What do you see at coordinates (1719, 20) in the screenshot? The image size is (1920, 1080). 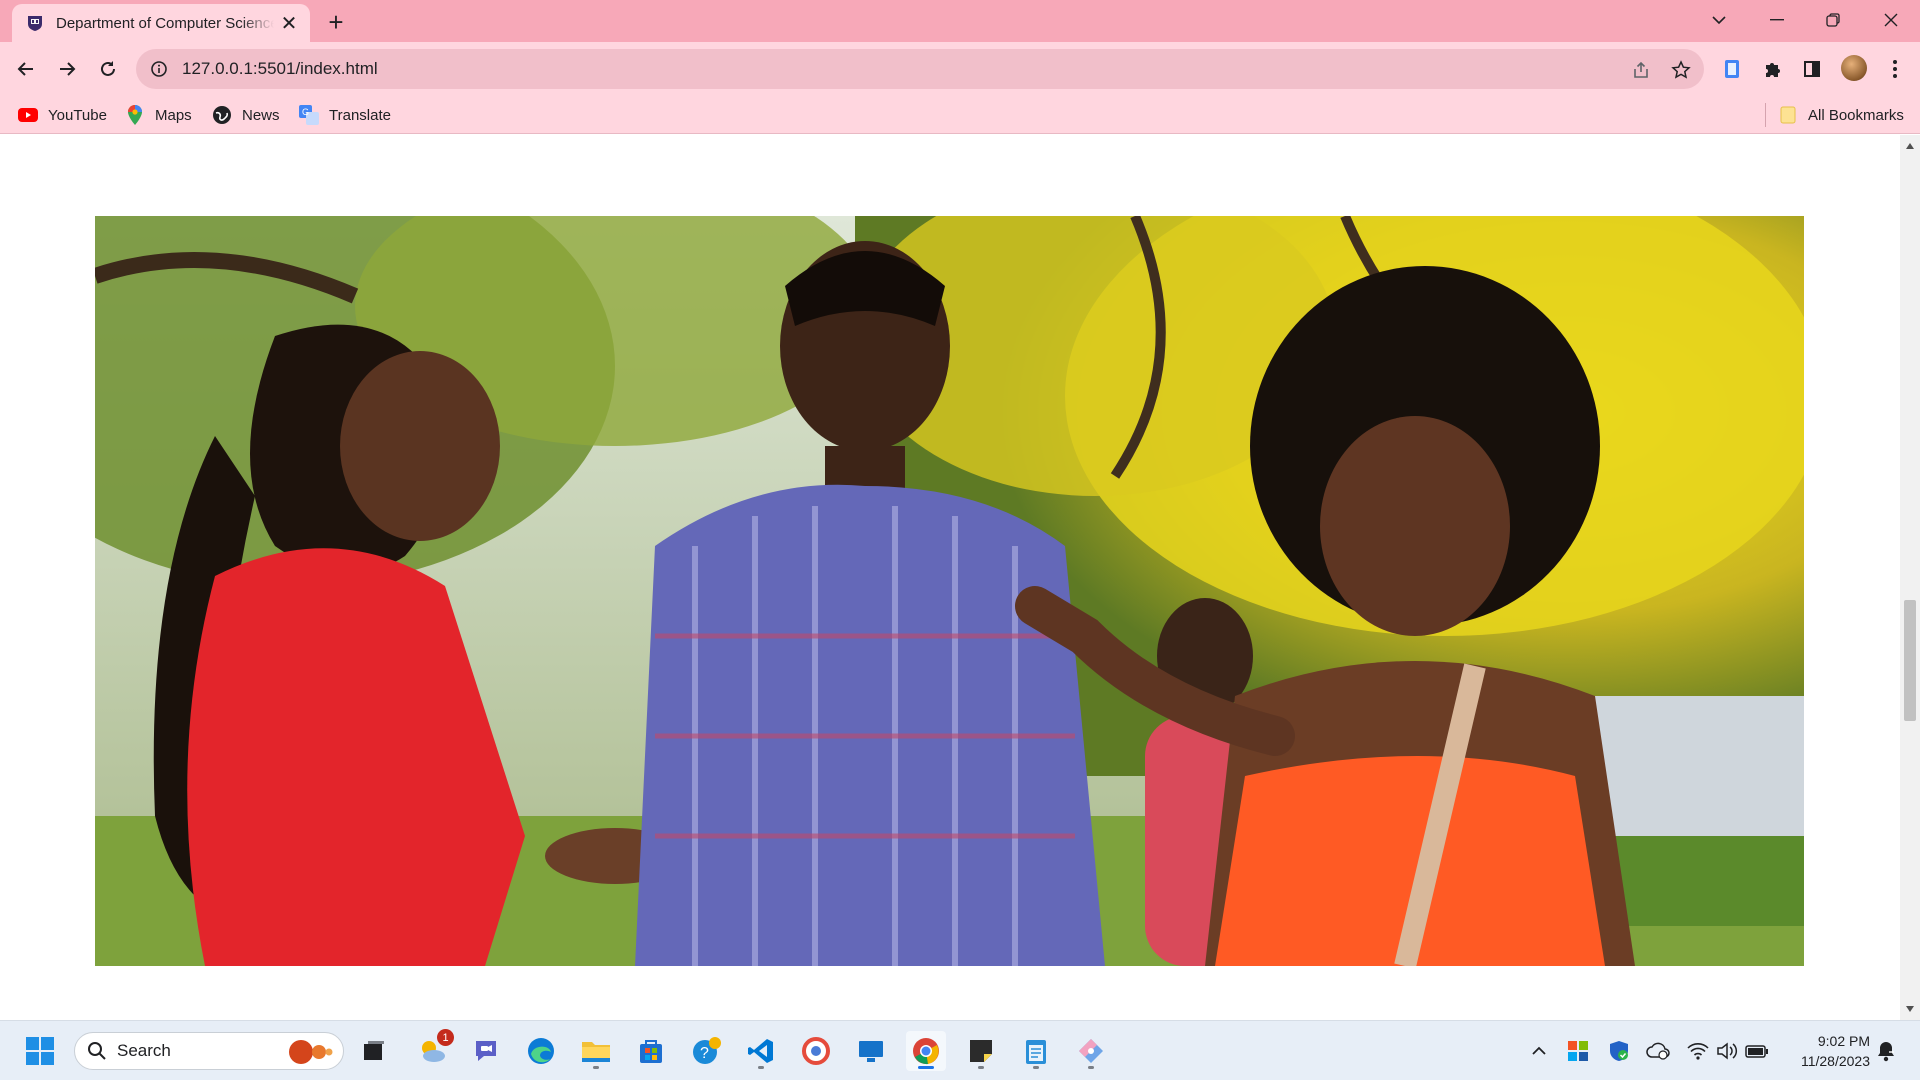 I see `tab-search-chevron-icon` at bounding box center [1719, 20].